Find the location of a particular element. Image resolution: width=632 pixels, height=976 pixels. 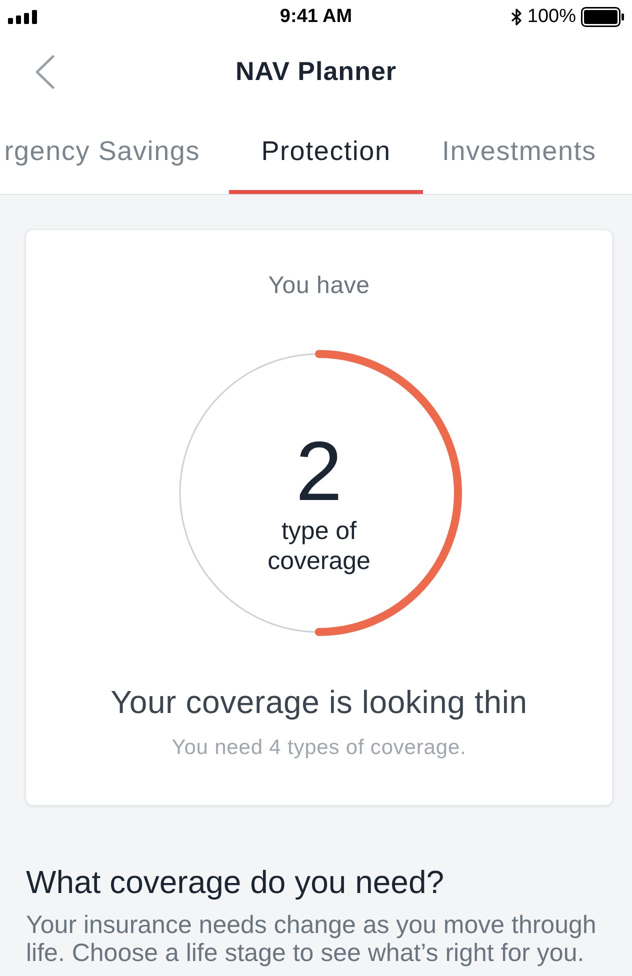

battery-percent: 100% is located at coordinates (551, 16).